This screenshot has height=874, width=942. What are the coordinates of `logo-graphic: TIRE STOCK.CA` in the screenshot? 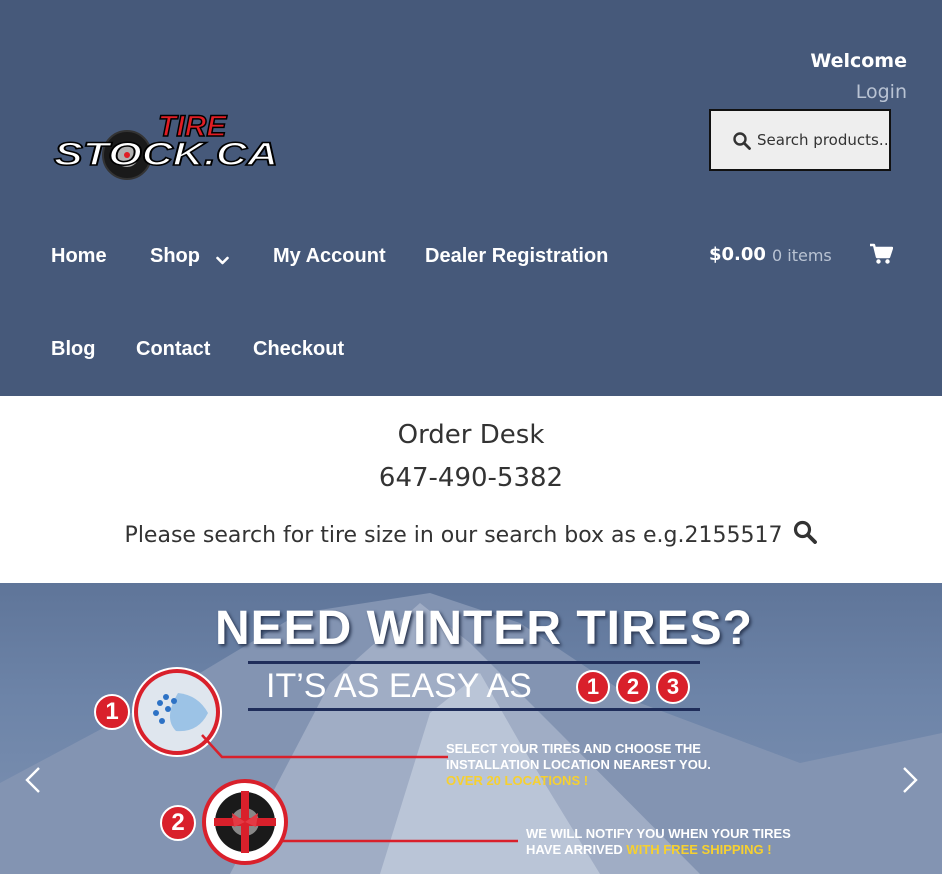 It's located at (166, 144).